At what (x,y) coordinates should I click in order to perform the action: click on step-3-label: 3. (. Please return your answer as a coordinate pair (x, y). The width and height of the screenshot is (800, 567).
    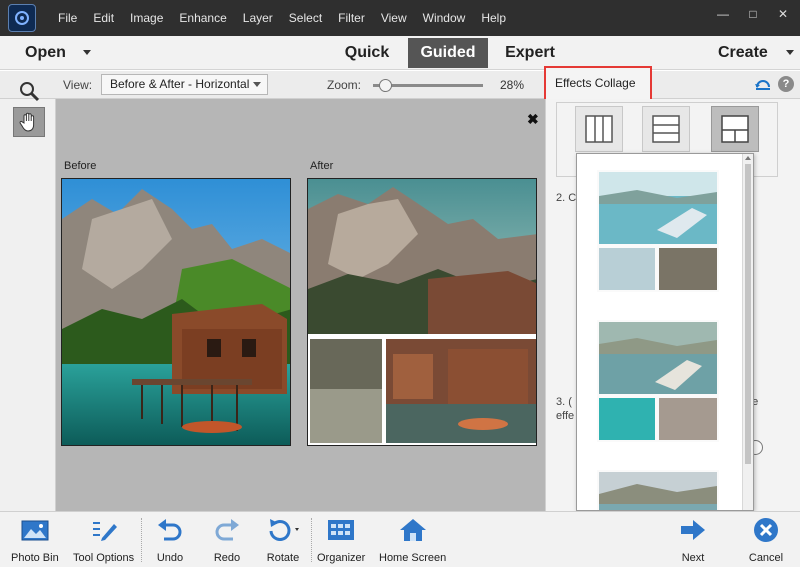
    Looking at the image, I should click on (564, 402).